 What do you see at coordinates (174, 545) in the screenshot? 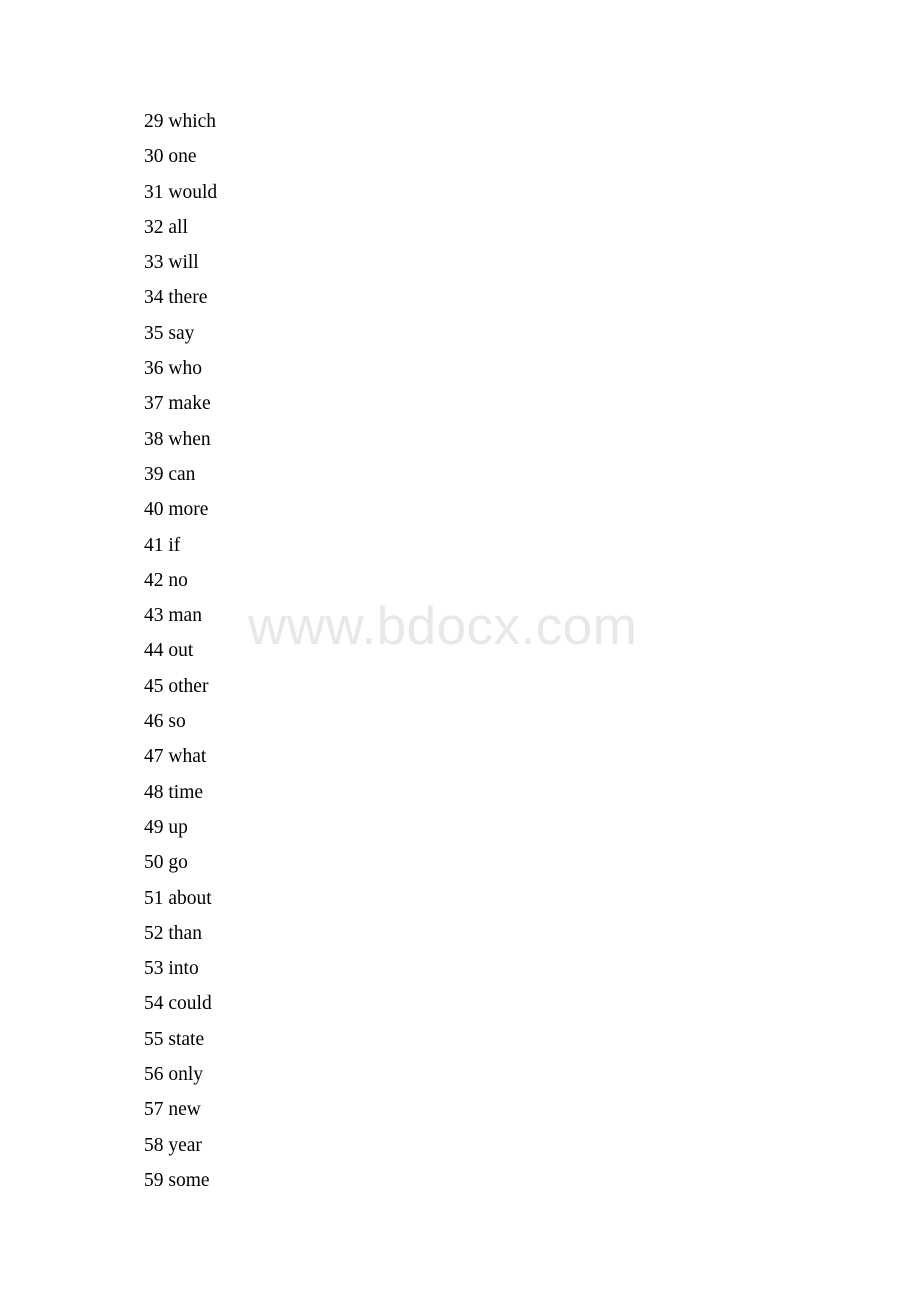
I see `list-item-word: if` at bounding box center [174, 545].